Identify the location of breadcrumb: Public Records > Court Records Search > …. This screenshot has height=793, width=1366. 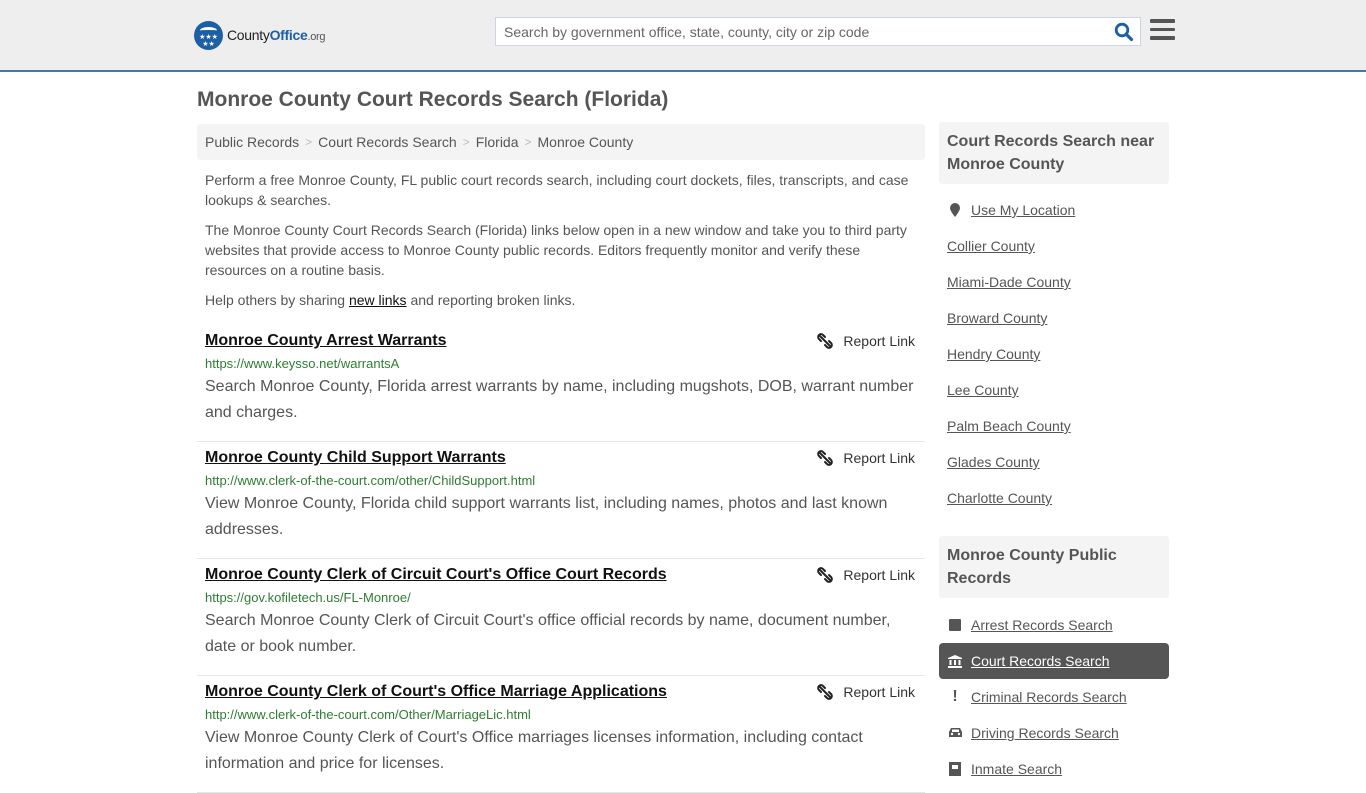
(561, 142).